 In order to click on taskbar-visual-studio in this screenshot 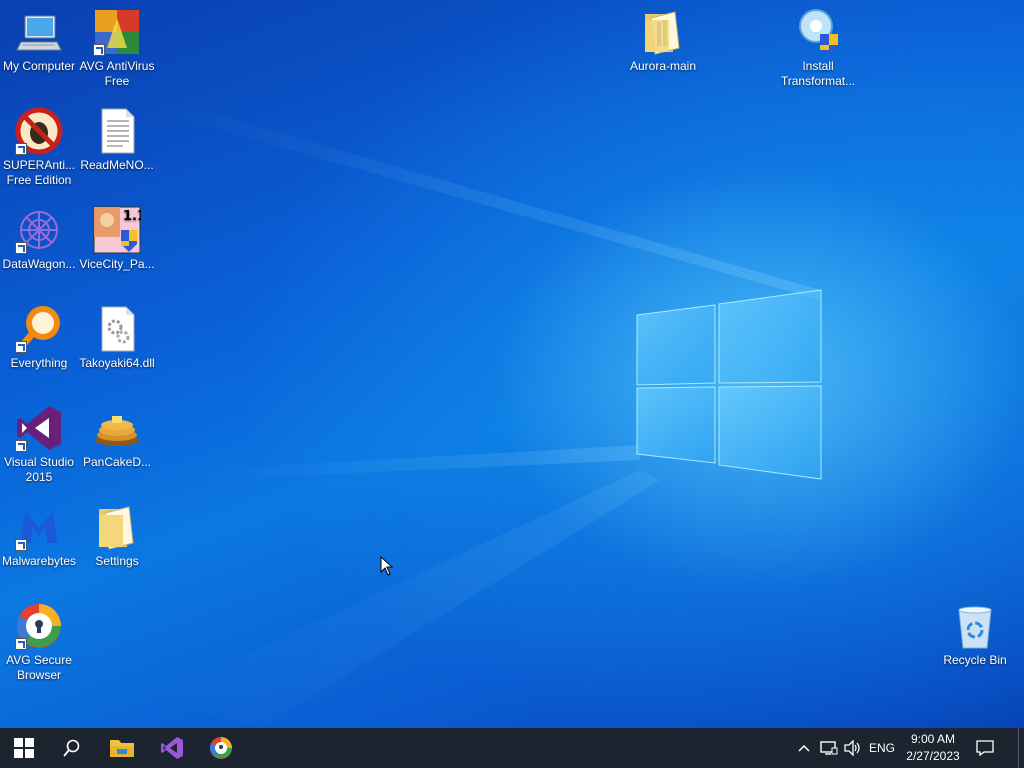, I will do `click(172, 748)`.